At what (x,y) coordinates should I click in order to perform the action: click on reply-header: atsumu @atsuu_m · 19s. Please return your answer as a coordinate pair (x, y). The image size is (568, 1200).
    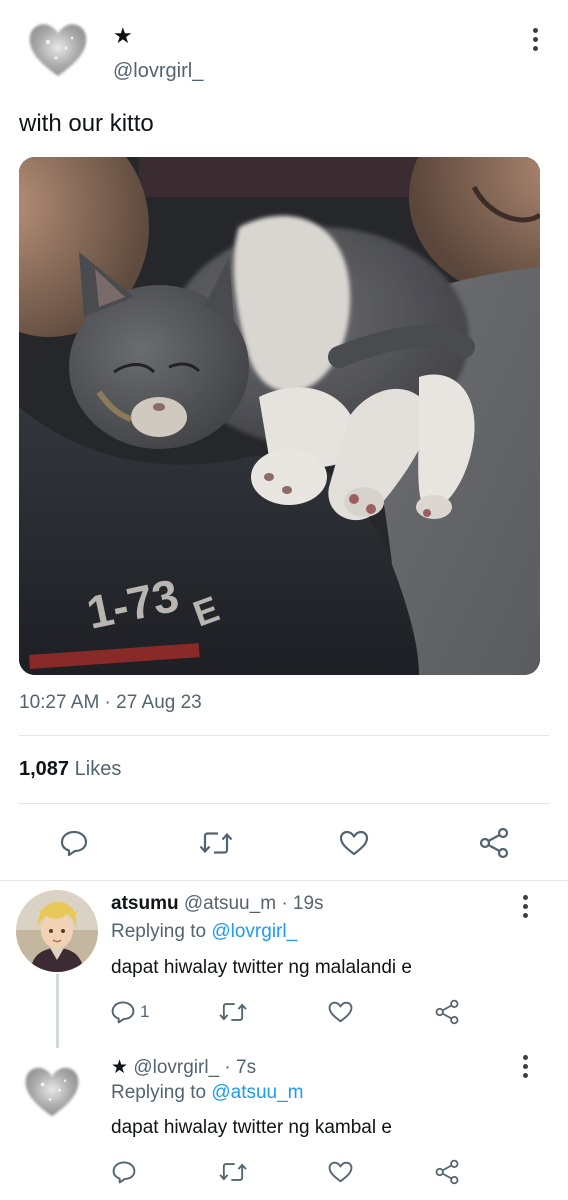
    Looking at the image, I should click on (217, 904).